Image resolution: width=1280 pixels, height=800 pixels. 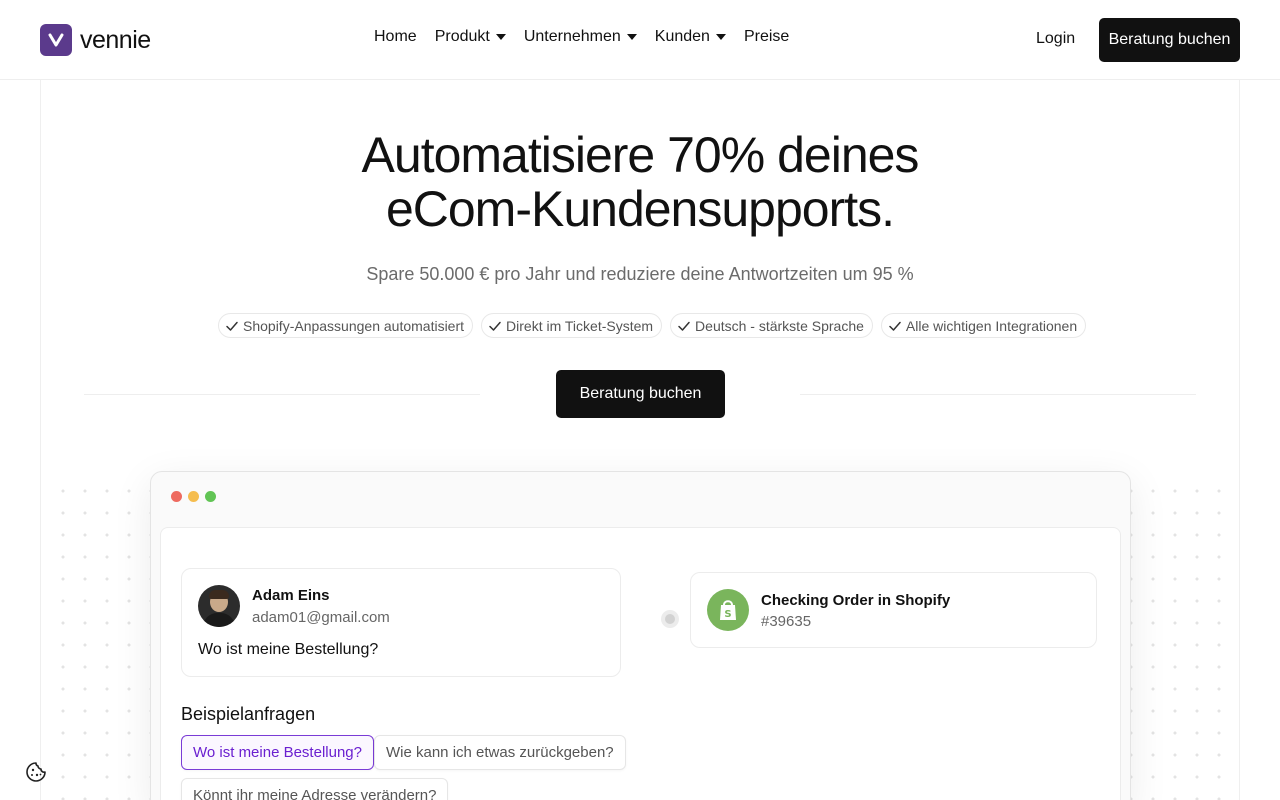 I want to click on divider-left, so click(x=282, y=394).